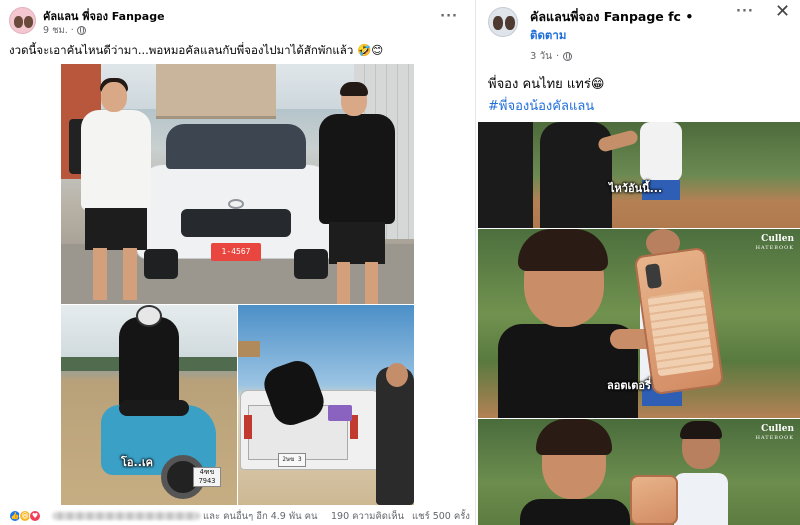 Image resolution: width=800 pixels, height=525 pixels. I want to click on post-meta: 3 วัน ·, so click(551, 56).